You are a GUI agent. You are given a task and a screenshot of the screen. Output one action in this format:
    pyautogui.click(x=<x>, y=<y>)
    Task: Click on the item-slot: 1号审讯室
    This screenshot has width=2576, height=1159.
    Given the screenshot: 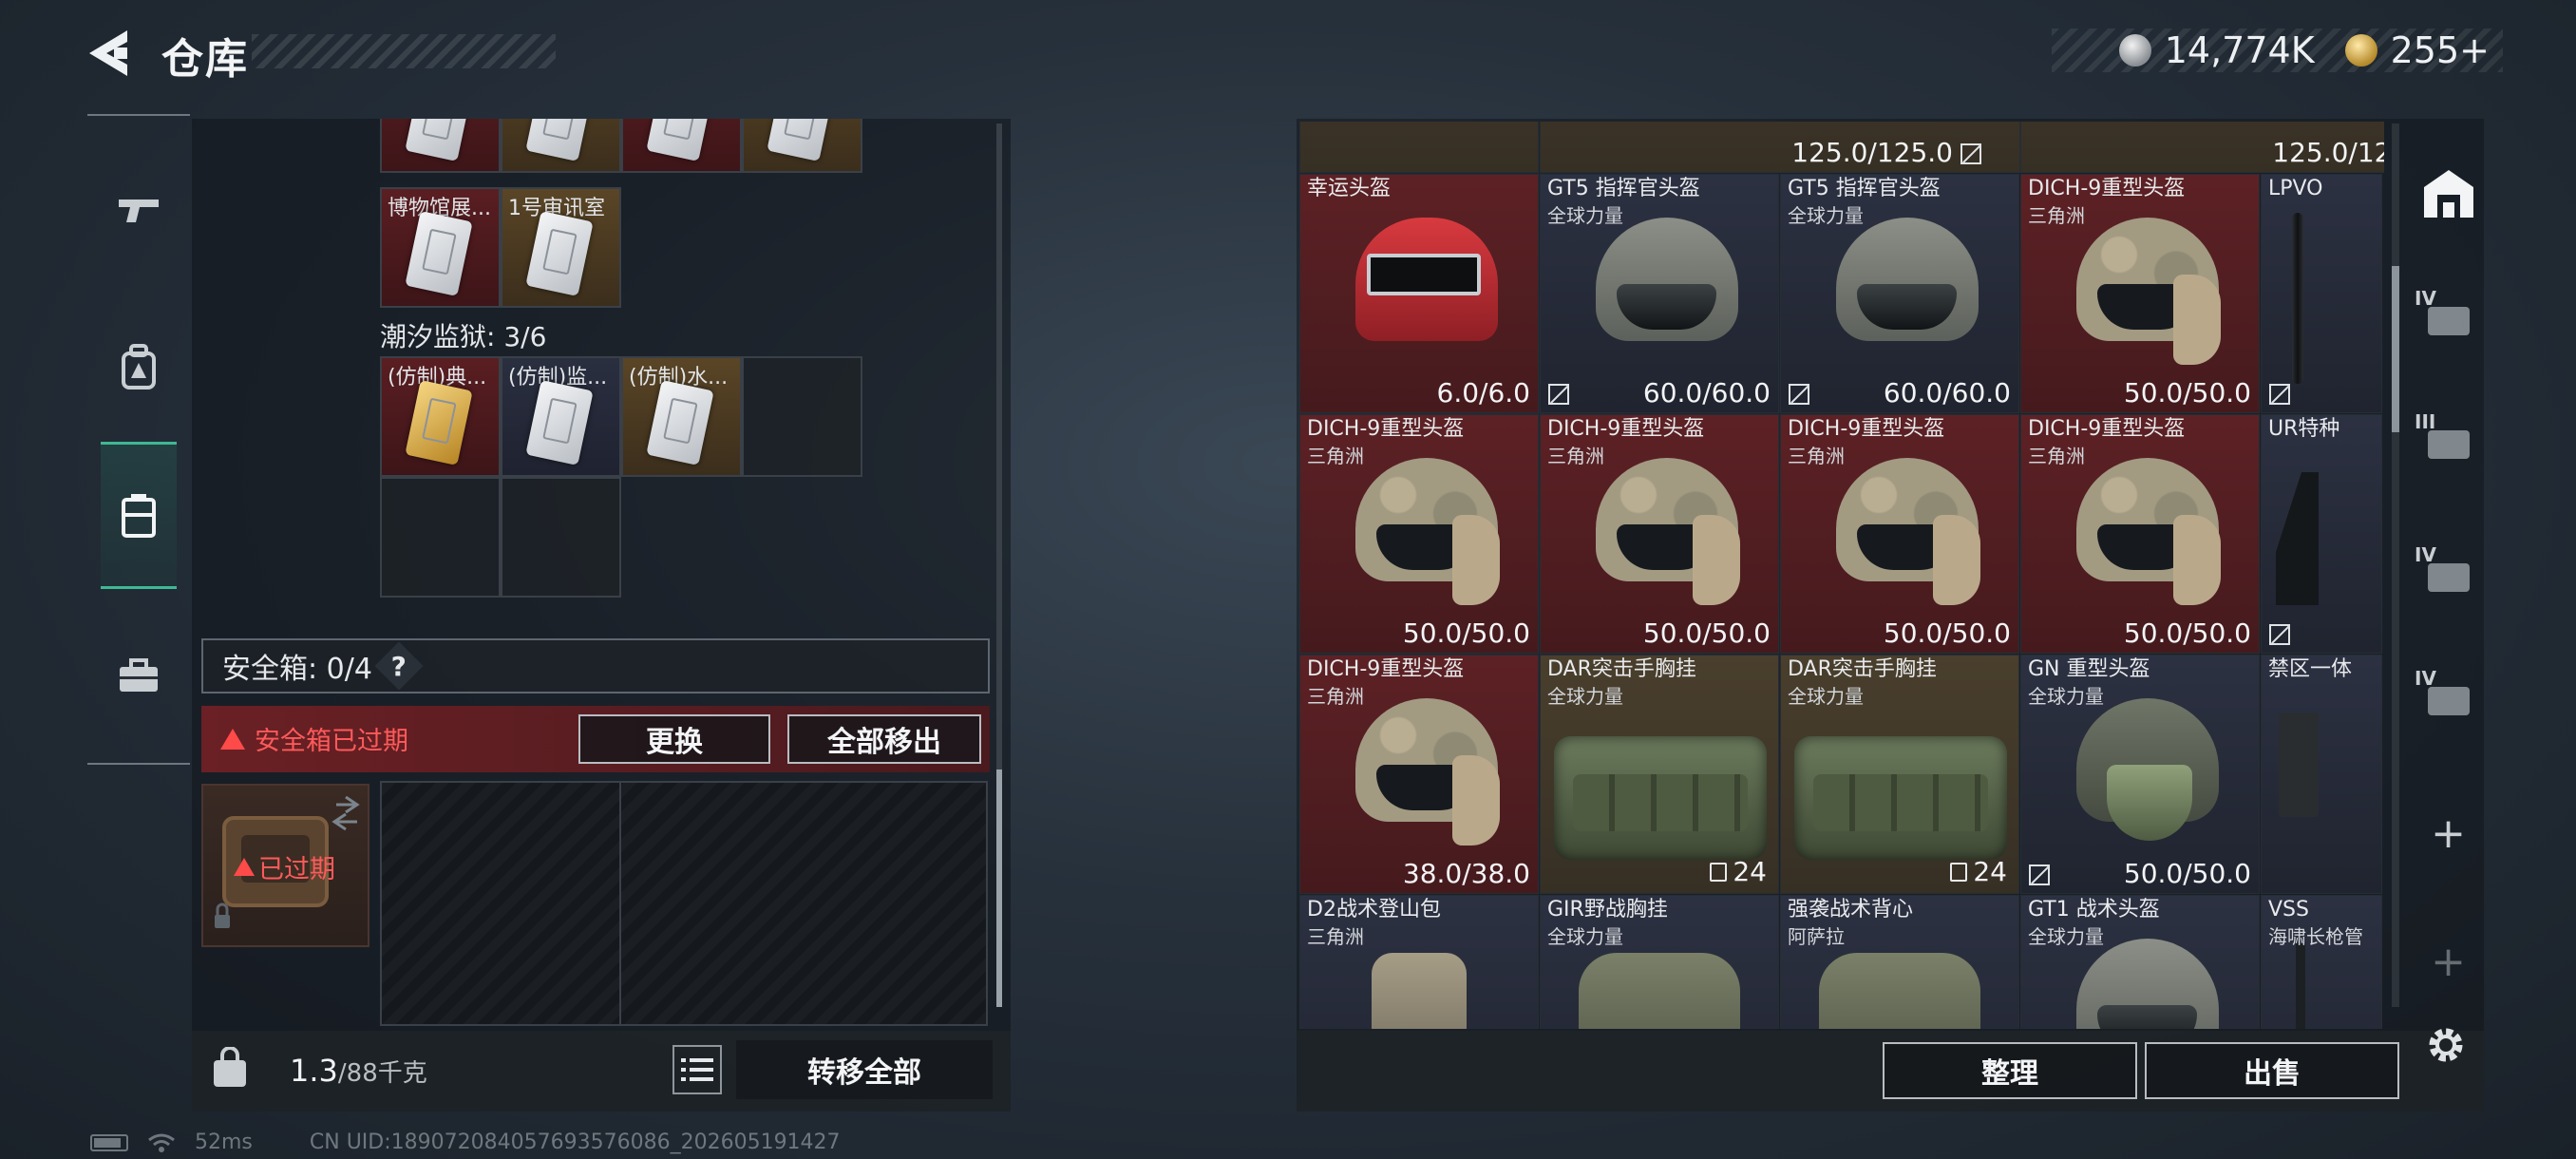 What is the action you would take?
    pyautogui.click(x=561, y=247)
    